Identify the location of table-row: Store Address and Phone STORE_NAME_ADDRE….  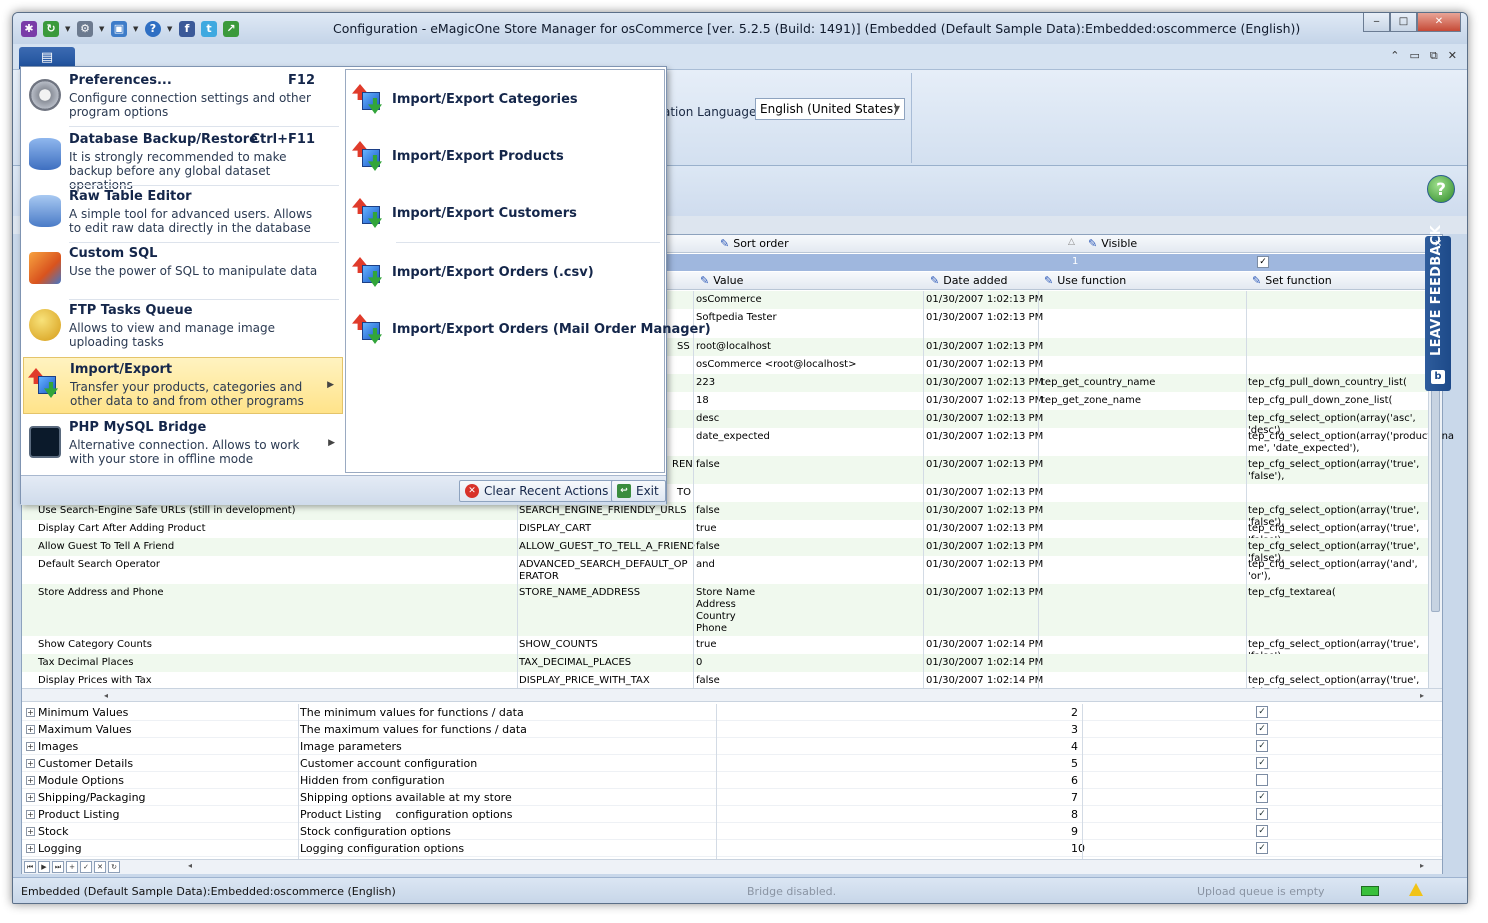
(732, 610).